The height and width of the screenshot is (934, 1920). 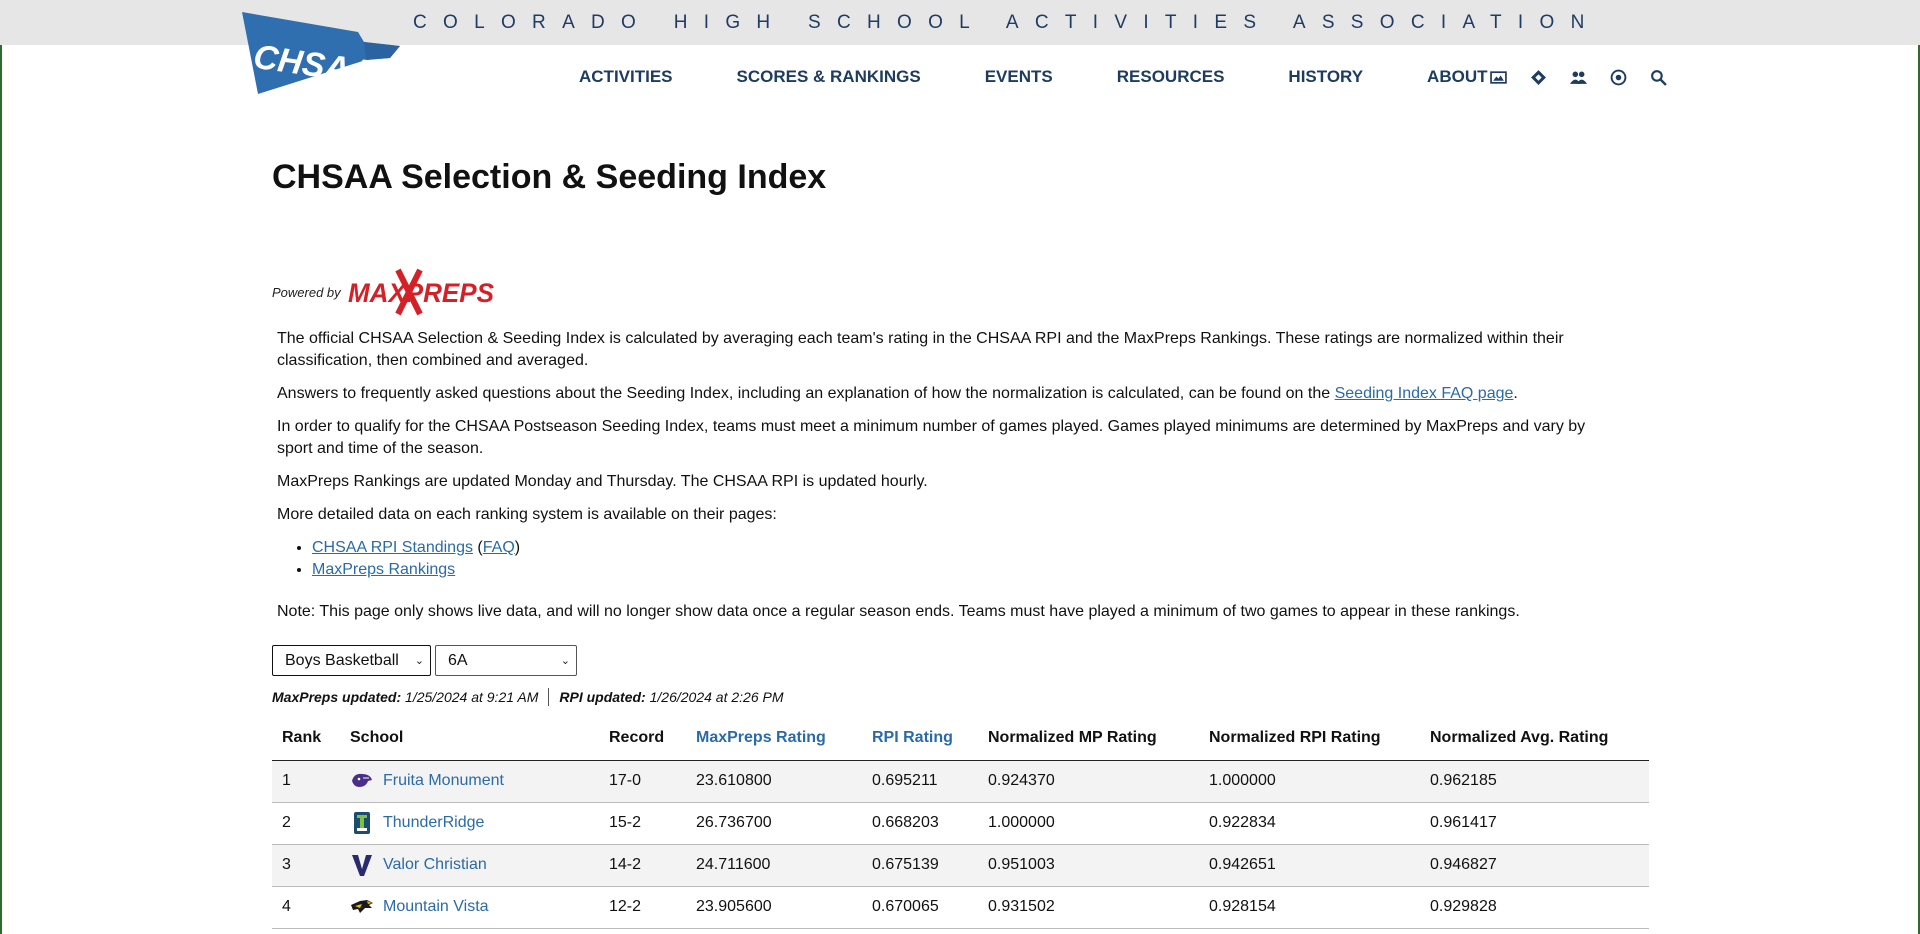 I want to click on normalized-rpi-cell: 0.942651, so click(x=1309, y=865).